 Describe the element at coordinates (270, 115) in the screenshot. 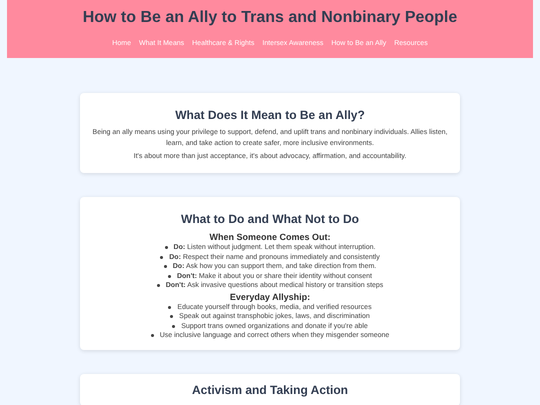

I see `section-title: What Does It Mean to Be an Ally?` at that location.